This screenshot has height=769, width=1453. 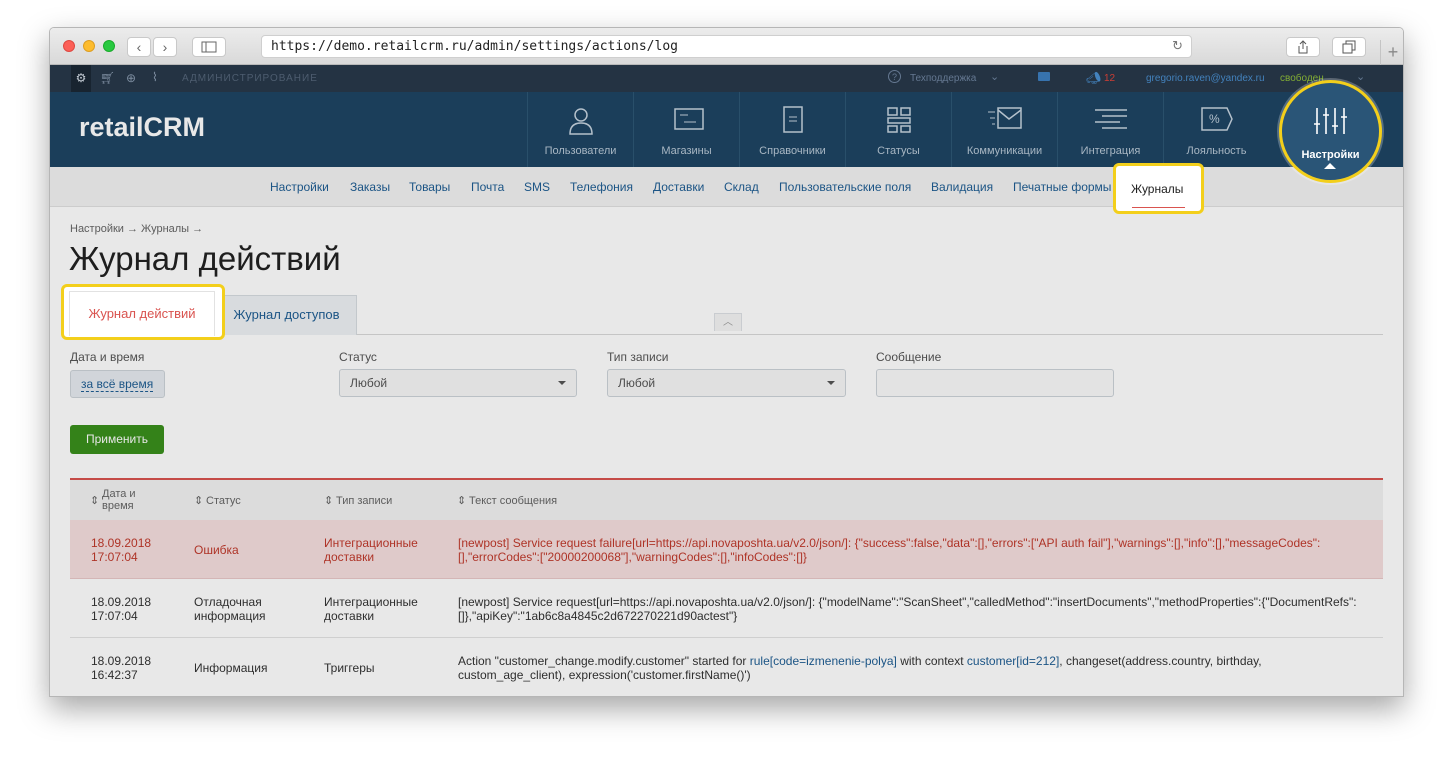 I want to click on tabs-overview-button, so click(x=1349, y=47).